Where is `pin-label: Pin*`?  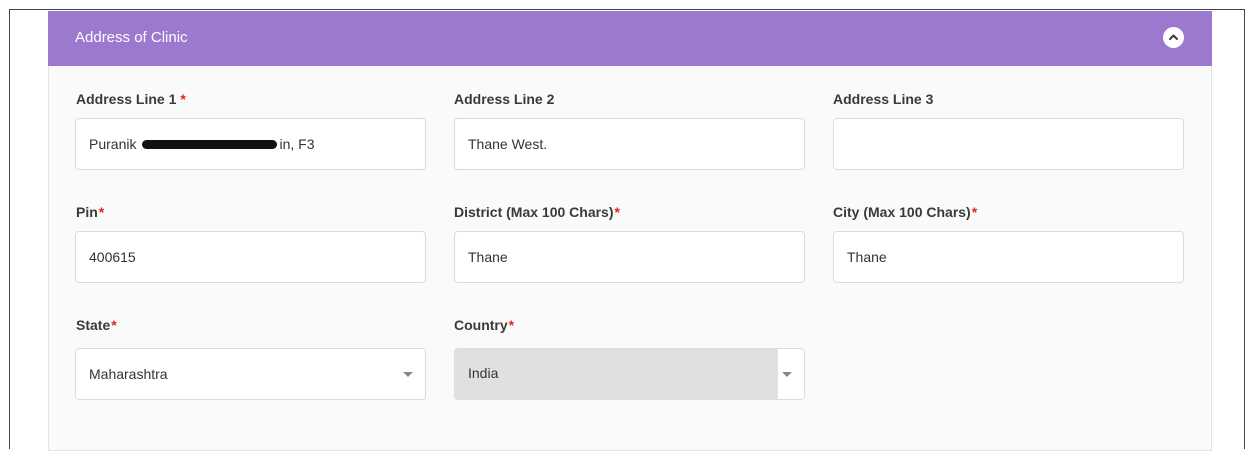 pin-label: Pin* is located at coordinates (90, 212).